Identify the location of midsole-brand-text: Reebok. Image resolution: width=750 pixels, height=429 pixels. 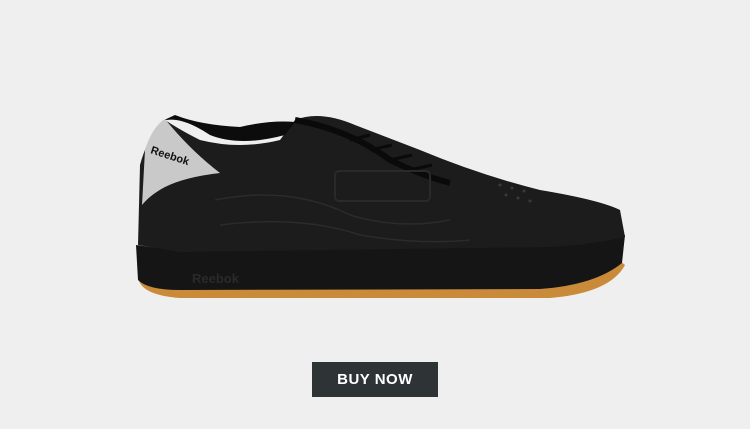
(216, 278).